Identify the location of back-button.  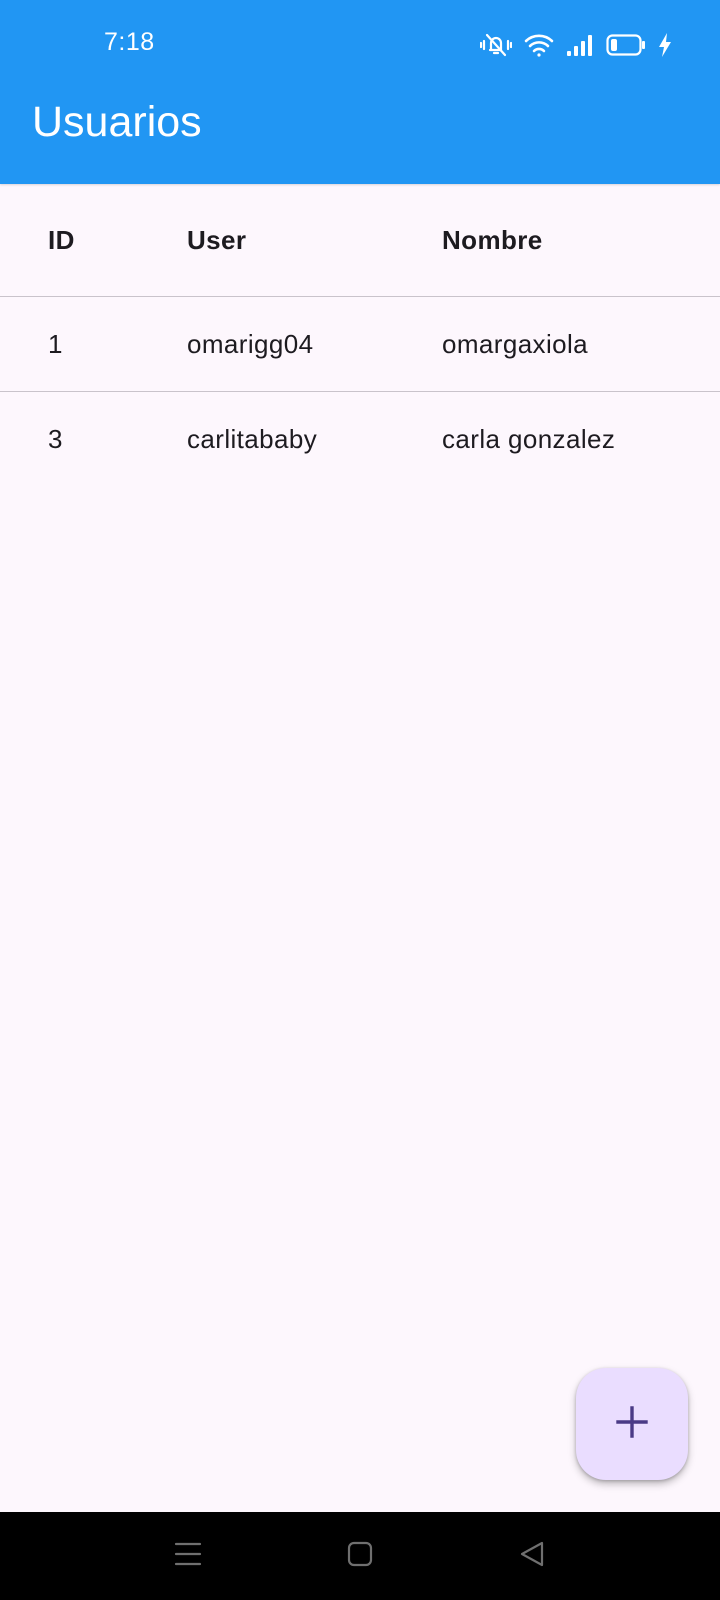
(532, 1556).